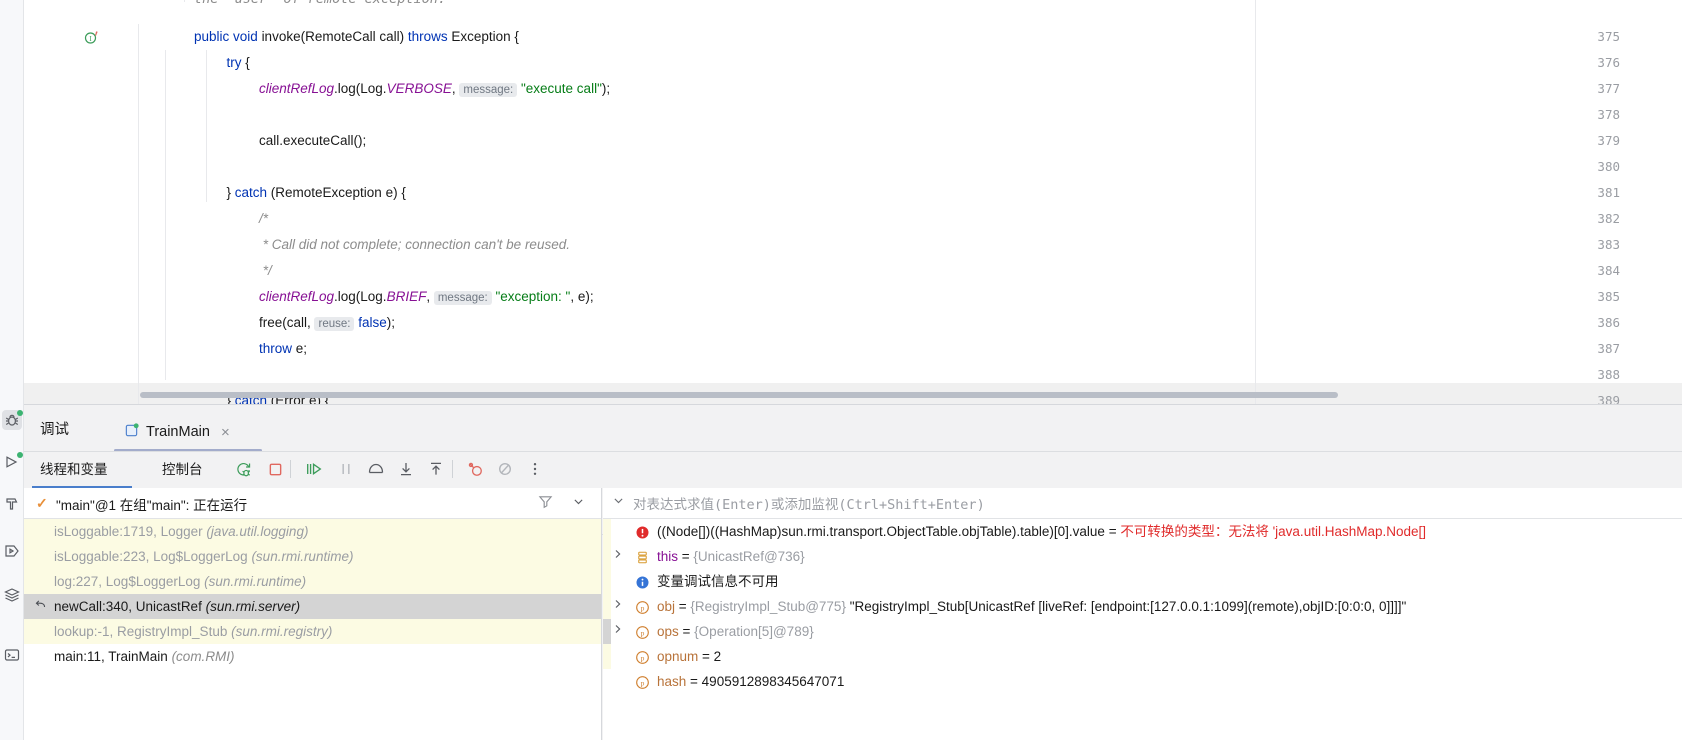 Image resolution: width=1682 pixels, height=740 pixels. What do you see at coordinates (312, 581) in the screenshot?
I see `frame-row: log:227, Log$LoggerLog (sun.rmi.runtime)` at bounding box center [312, 581].